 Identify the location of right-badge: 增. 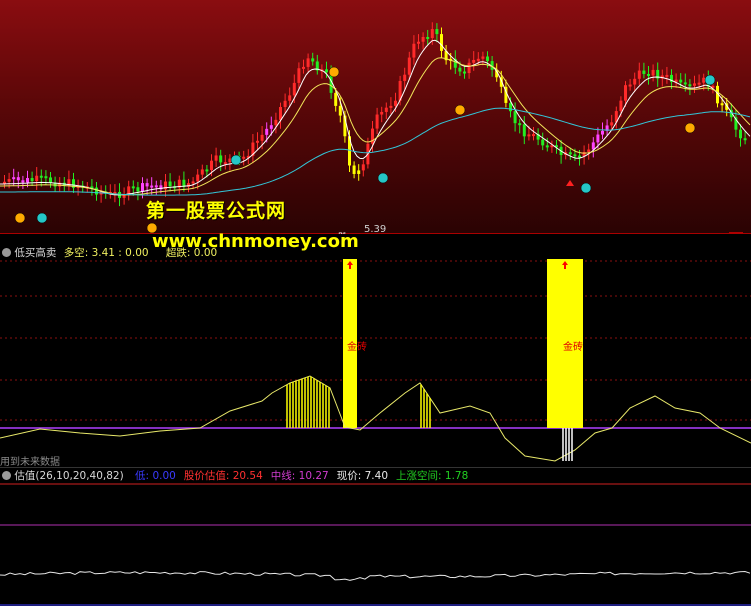
(736, 233).